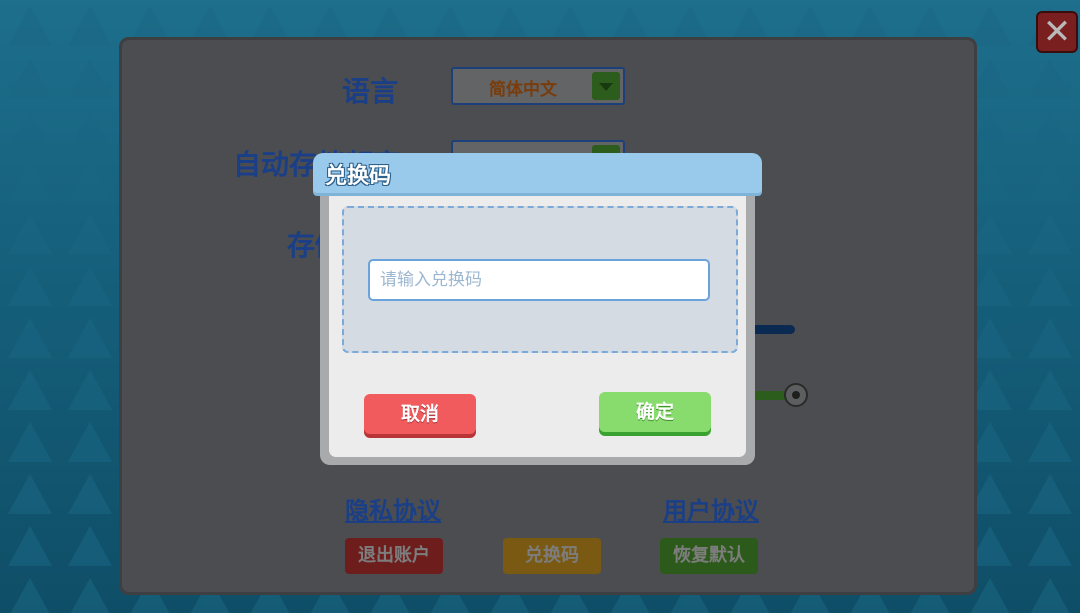 The height and width of the screenshot is (613, 1080). I want to click on close-icon: ✕, so click(1057, 32).